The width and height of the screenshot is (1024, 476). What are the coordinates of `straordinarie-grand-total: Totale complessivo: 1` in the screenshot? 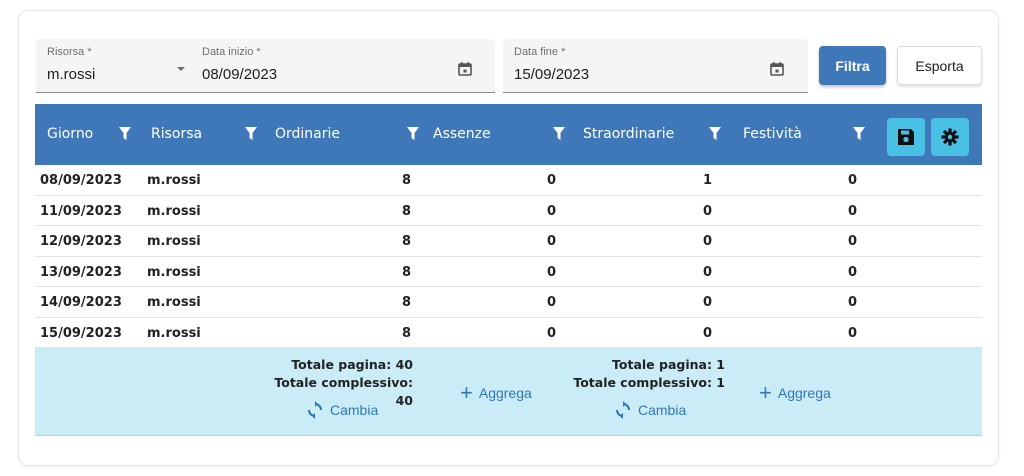 It's located at (649, 382).